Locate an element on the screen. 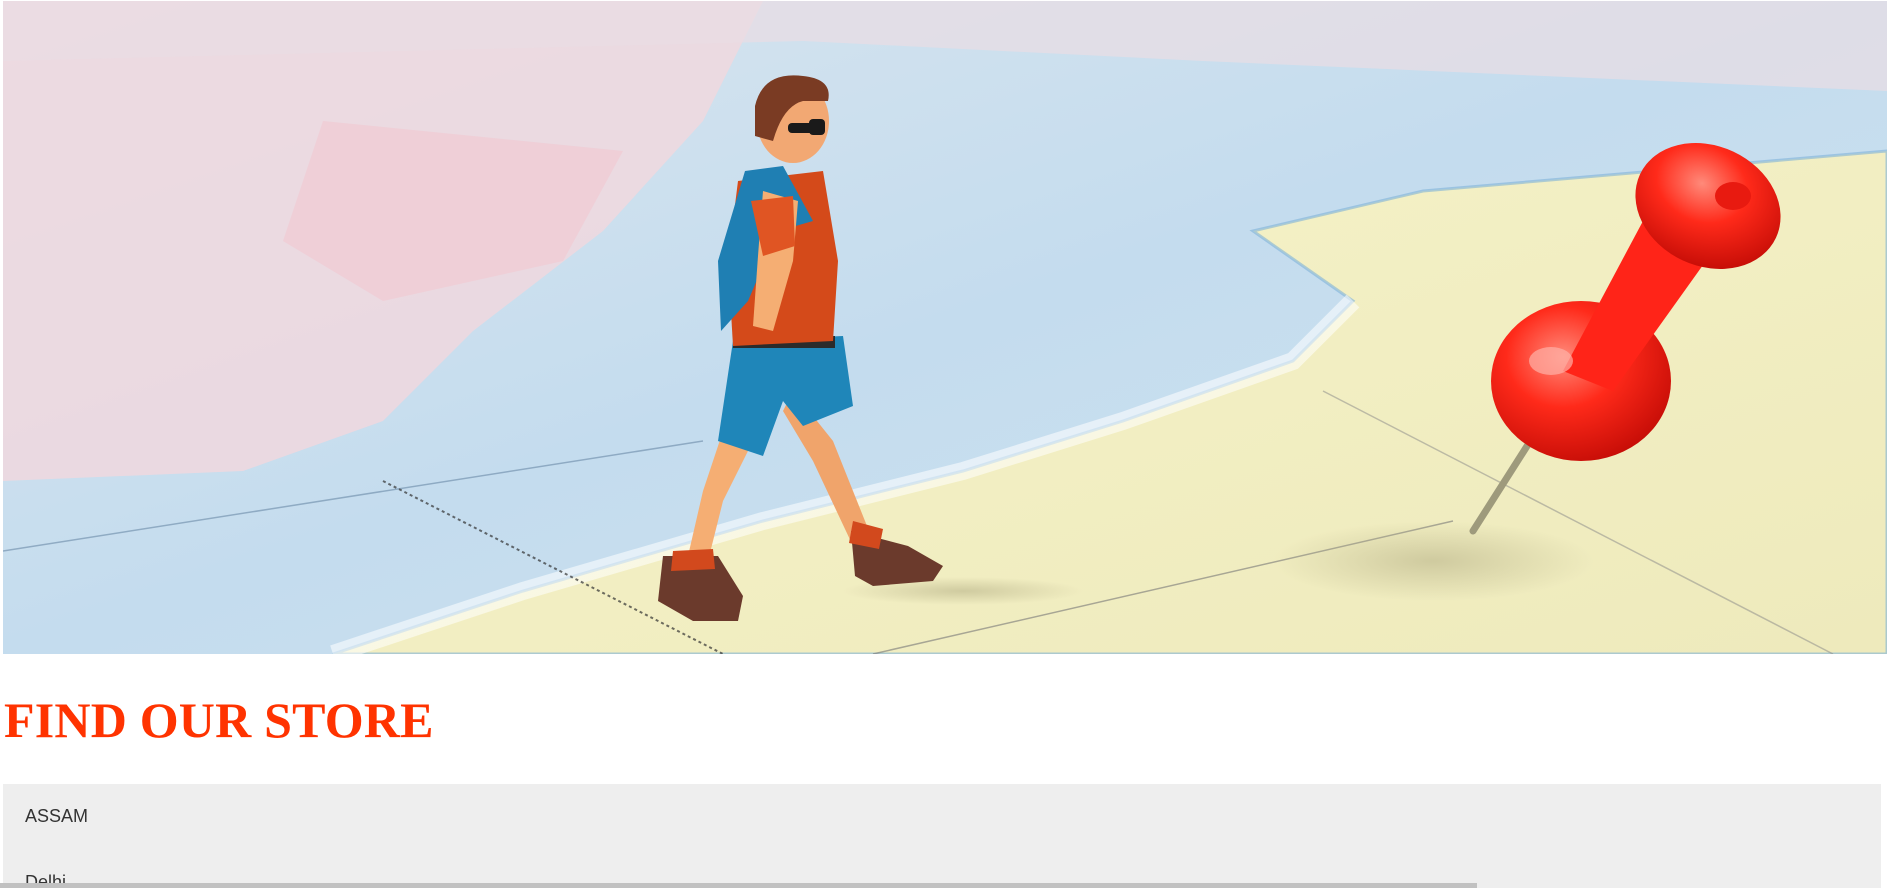  horizontal-scrollbar is located at coordinates (943, 885).